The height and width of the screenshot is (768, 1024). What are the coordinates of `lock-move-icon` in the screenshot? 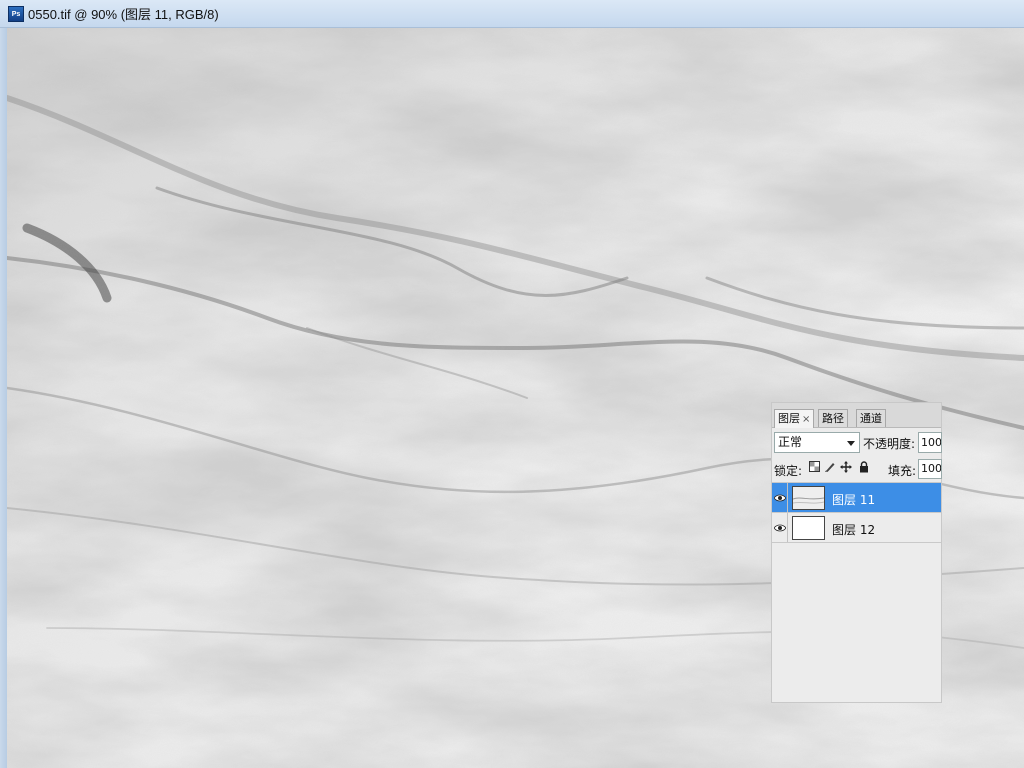 It's located at (846, 468).